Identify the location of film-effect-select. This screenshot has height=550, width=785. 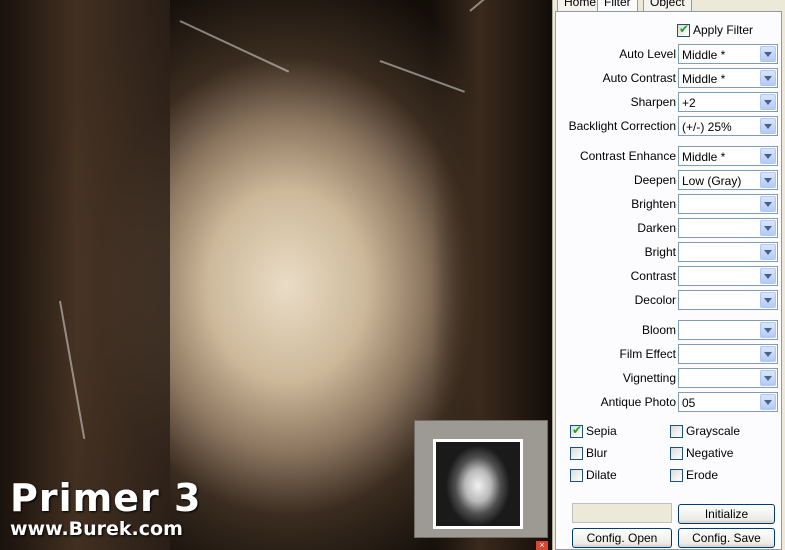
(728, 354).